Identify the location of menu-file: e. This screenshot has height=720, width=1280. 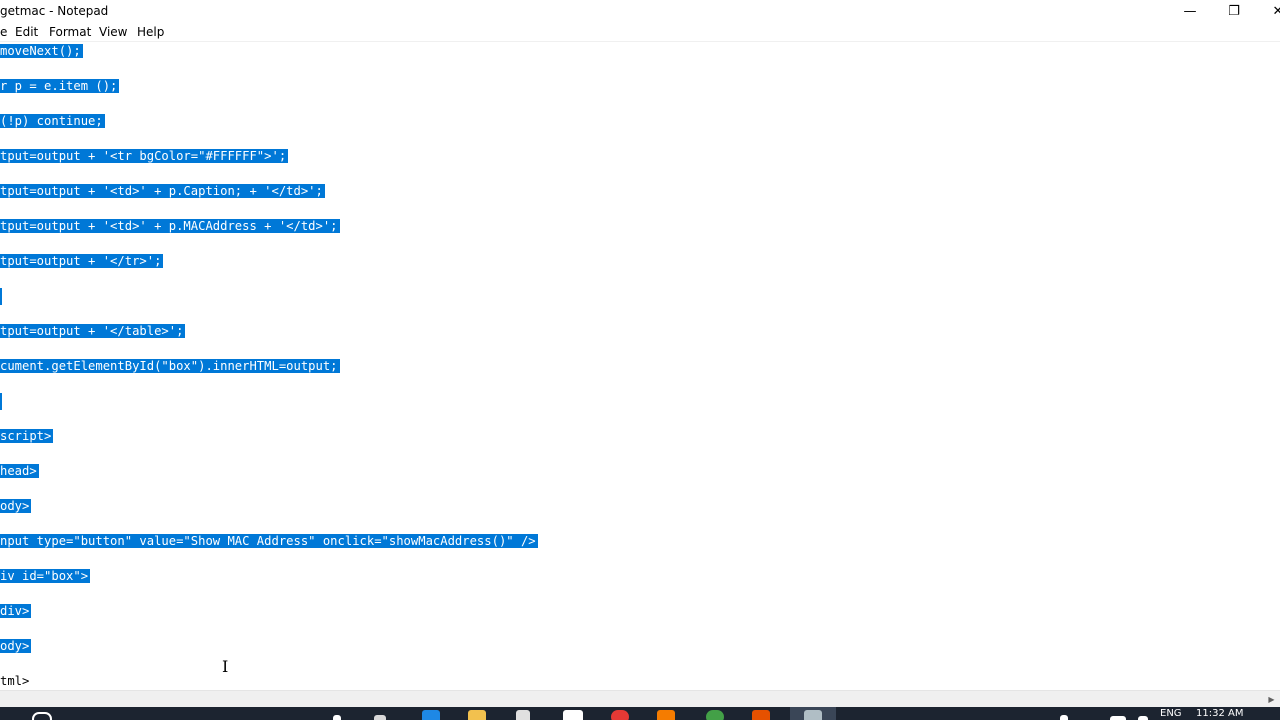
(3, 32).